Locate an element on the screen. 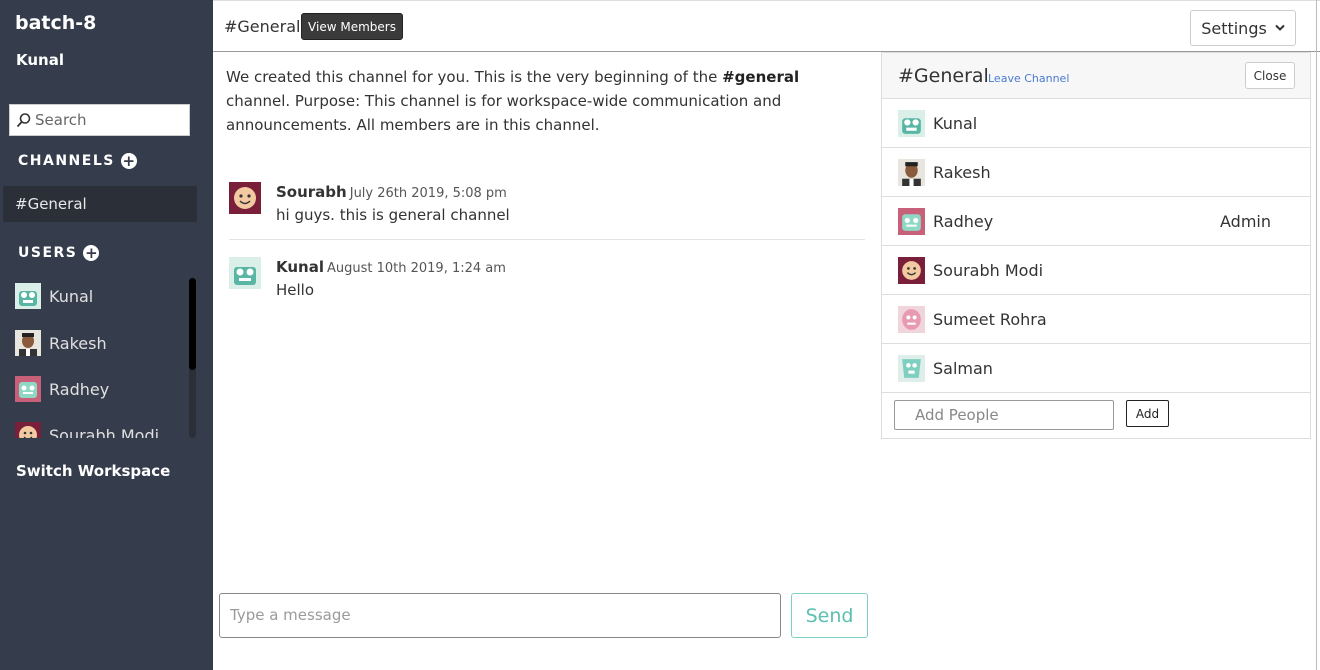 This screenshot has height=670, width=1320. pink-face-avatar is located at coordinates (911, 319).